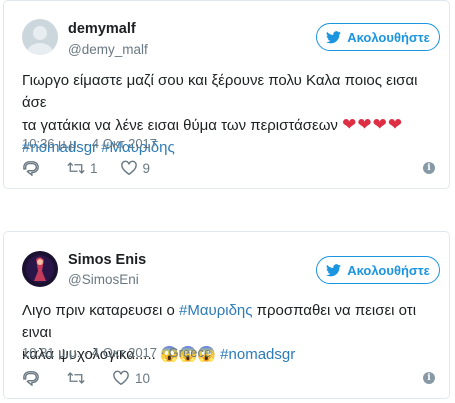 The image size is (455, 403). I want to click on retweet-button: 1, so click(82, 168).